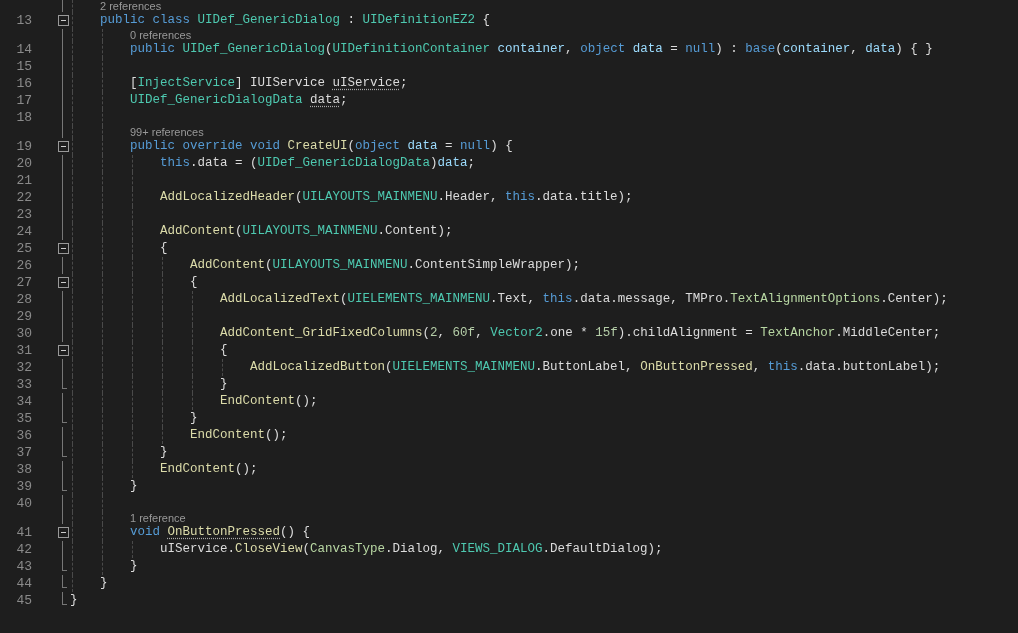 The width and height of the screenshot is (1018, 633). Describe the element at coordinates (23, 146) in the screenshot. I see `line-number: 19` at that location.